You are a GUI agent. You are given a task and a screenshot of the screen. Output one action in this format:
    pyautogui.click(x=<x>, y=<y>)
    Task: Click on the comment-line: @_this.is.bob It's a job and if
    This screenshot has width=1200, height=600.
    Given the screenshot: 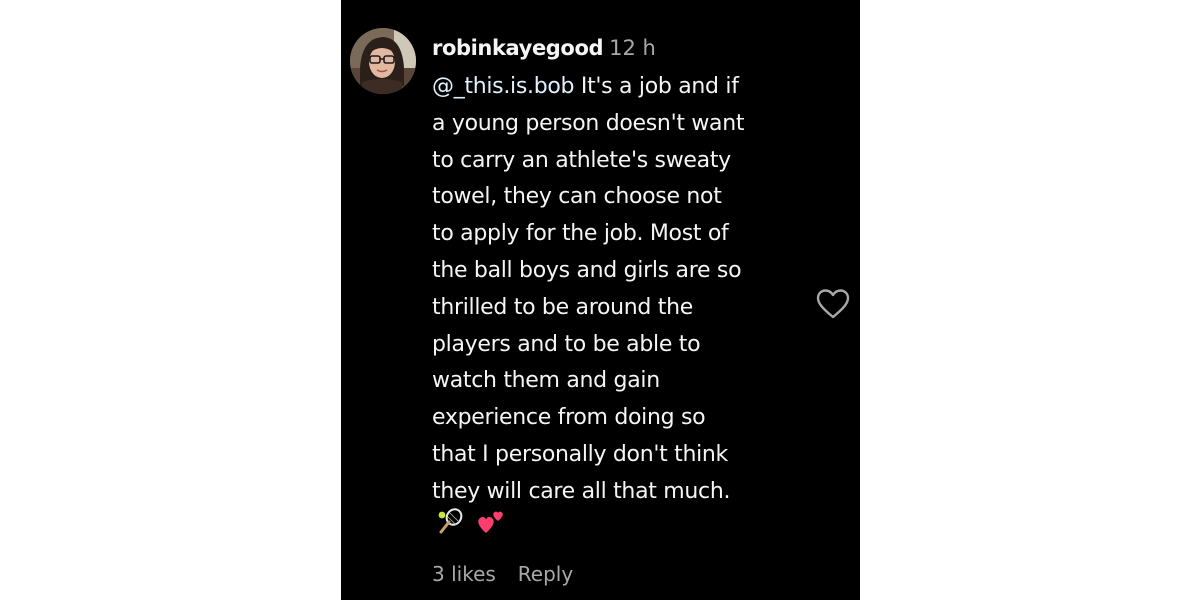 What is the action you would take?
    pyautogui.click(x=627, y=87)
    